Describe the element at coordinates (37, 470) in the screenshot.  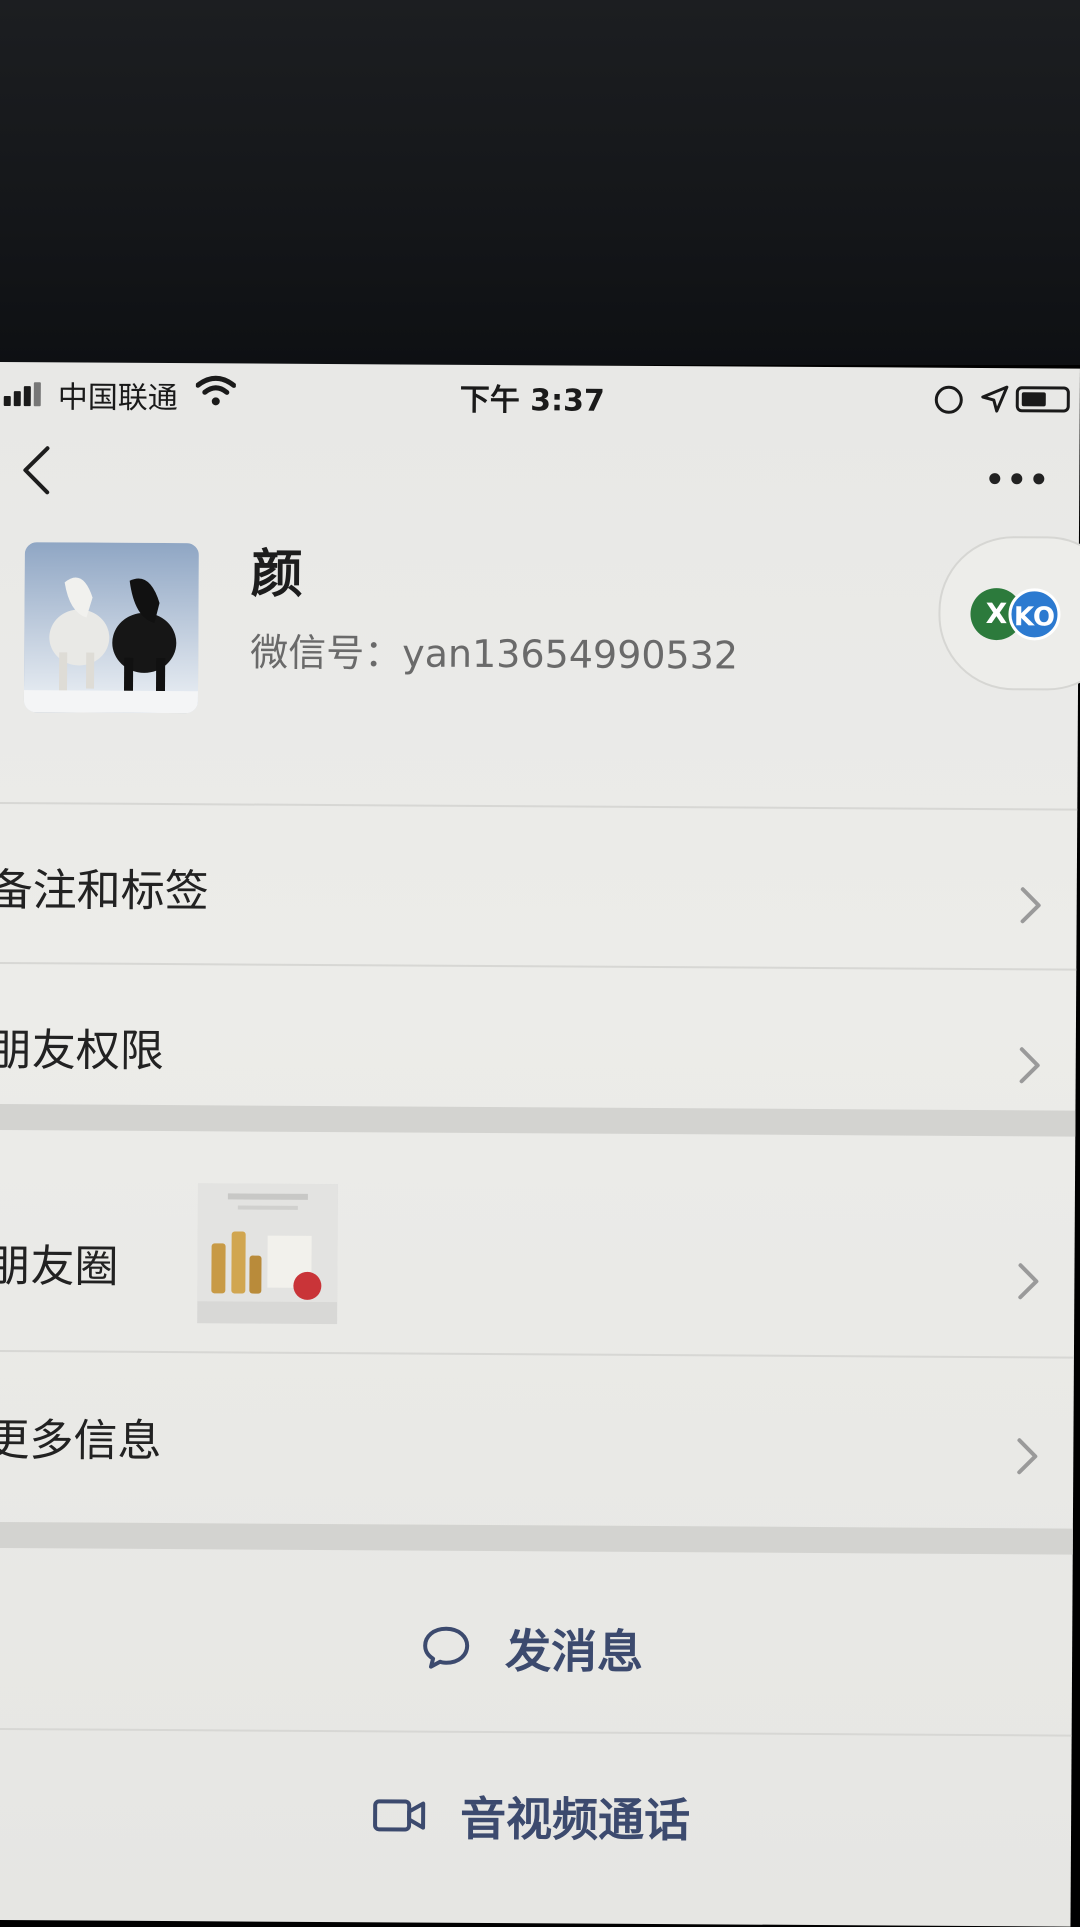
I see `back-chevron-icon` at that location.